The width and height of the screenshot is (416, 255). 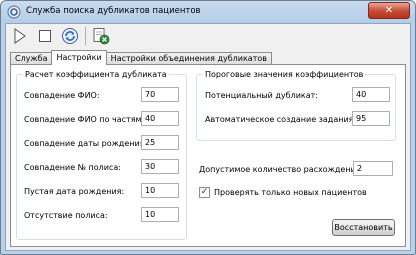 What do you see at coordinates (66, 215) in the screenshot?
I see `missing-policy-label: Отсутствие полиса:` at bounding box center [66, 215].